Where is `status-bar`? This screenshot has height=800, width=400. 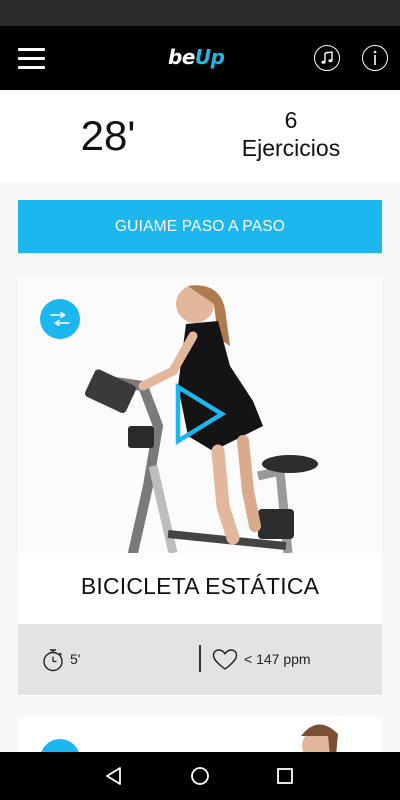
status-bar is located at coordinates (200, 13).